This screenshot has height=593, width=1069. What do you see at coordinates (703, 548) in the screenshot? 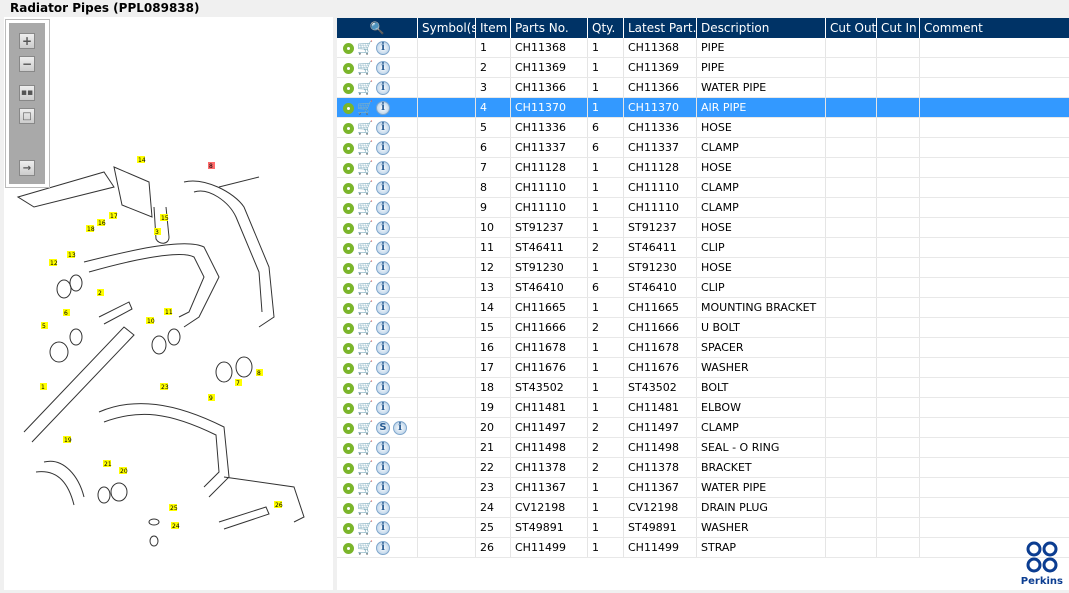
I see `table-row: 🛒 i 26 CH11499 1 CH11499 STRAP` at bounding box center [703, 548].